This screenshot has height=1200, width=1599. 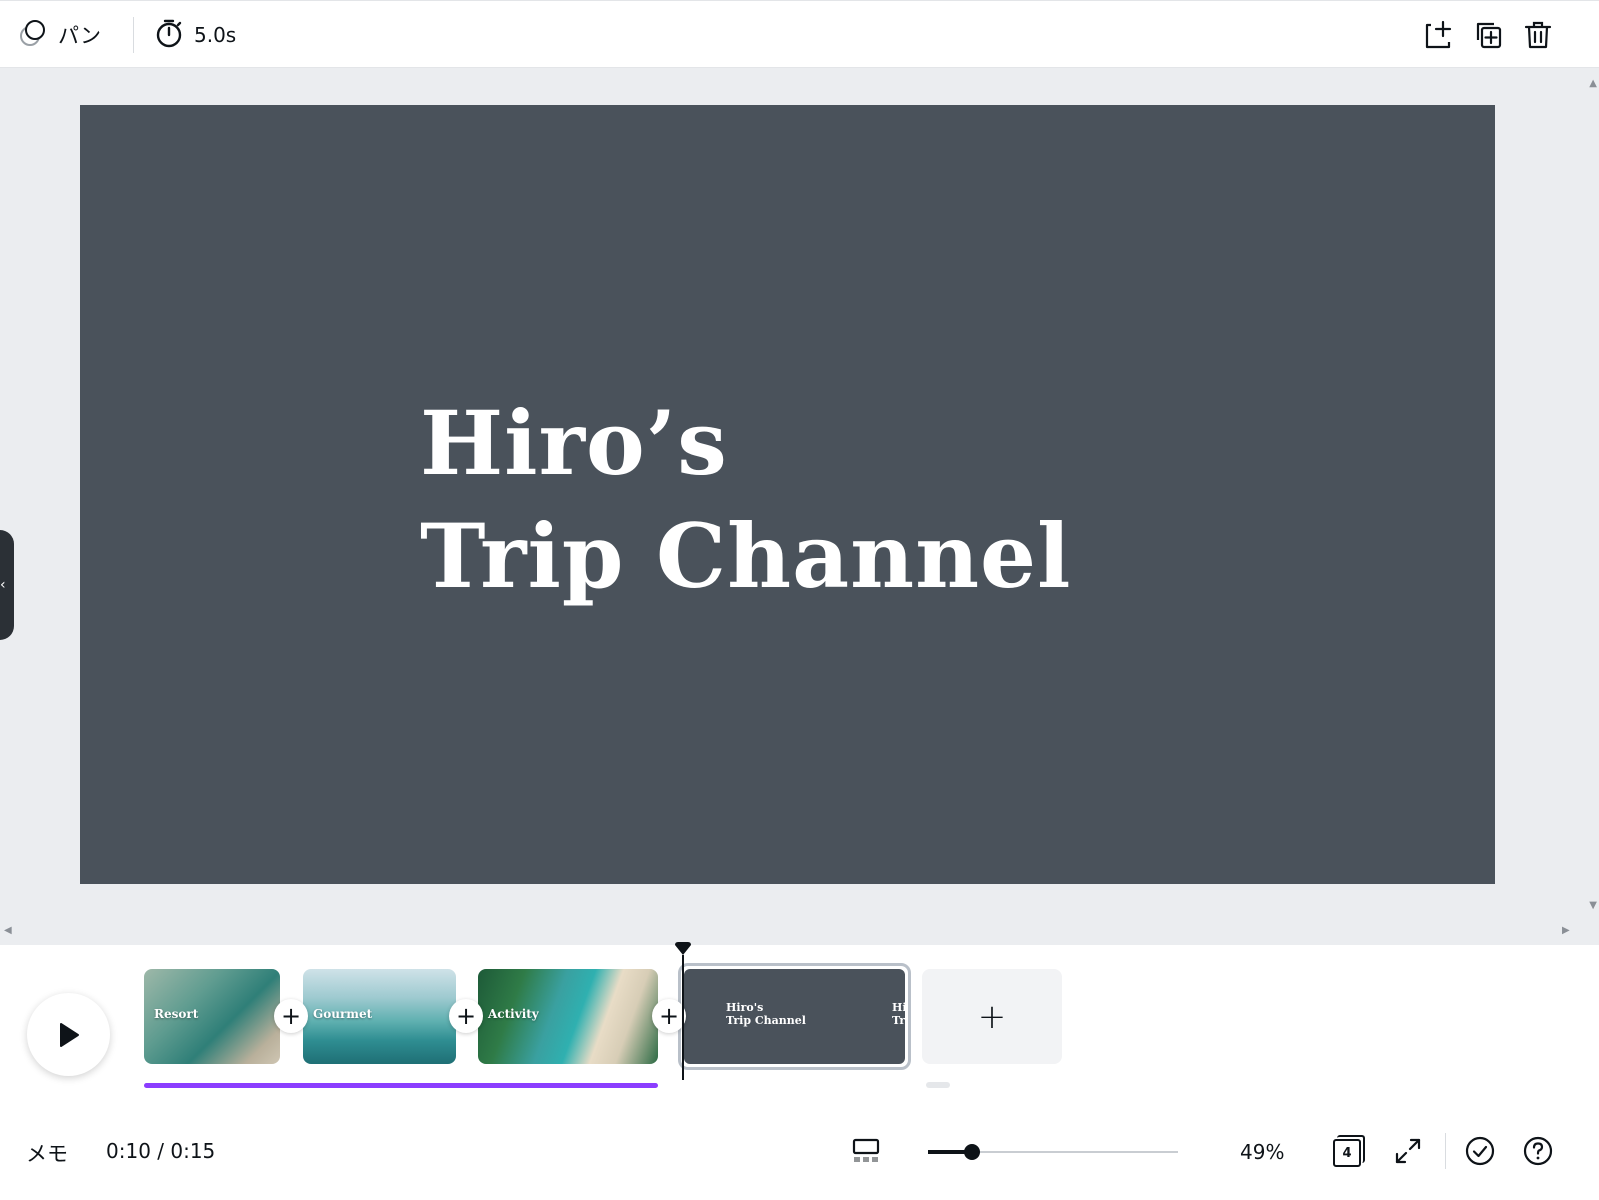 I want to click on help-button, so click(x=1538, y=1151).